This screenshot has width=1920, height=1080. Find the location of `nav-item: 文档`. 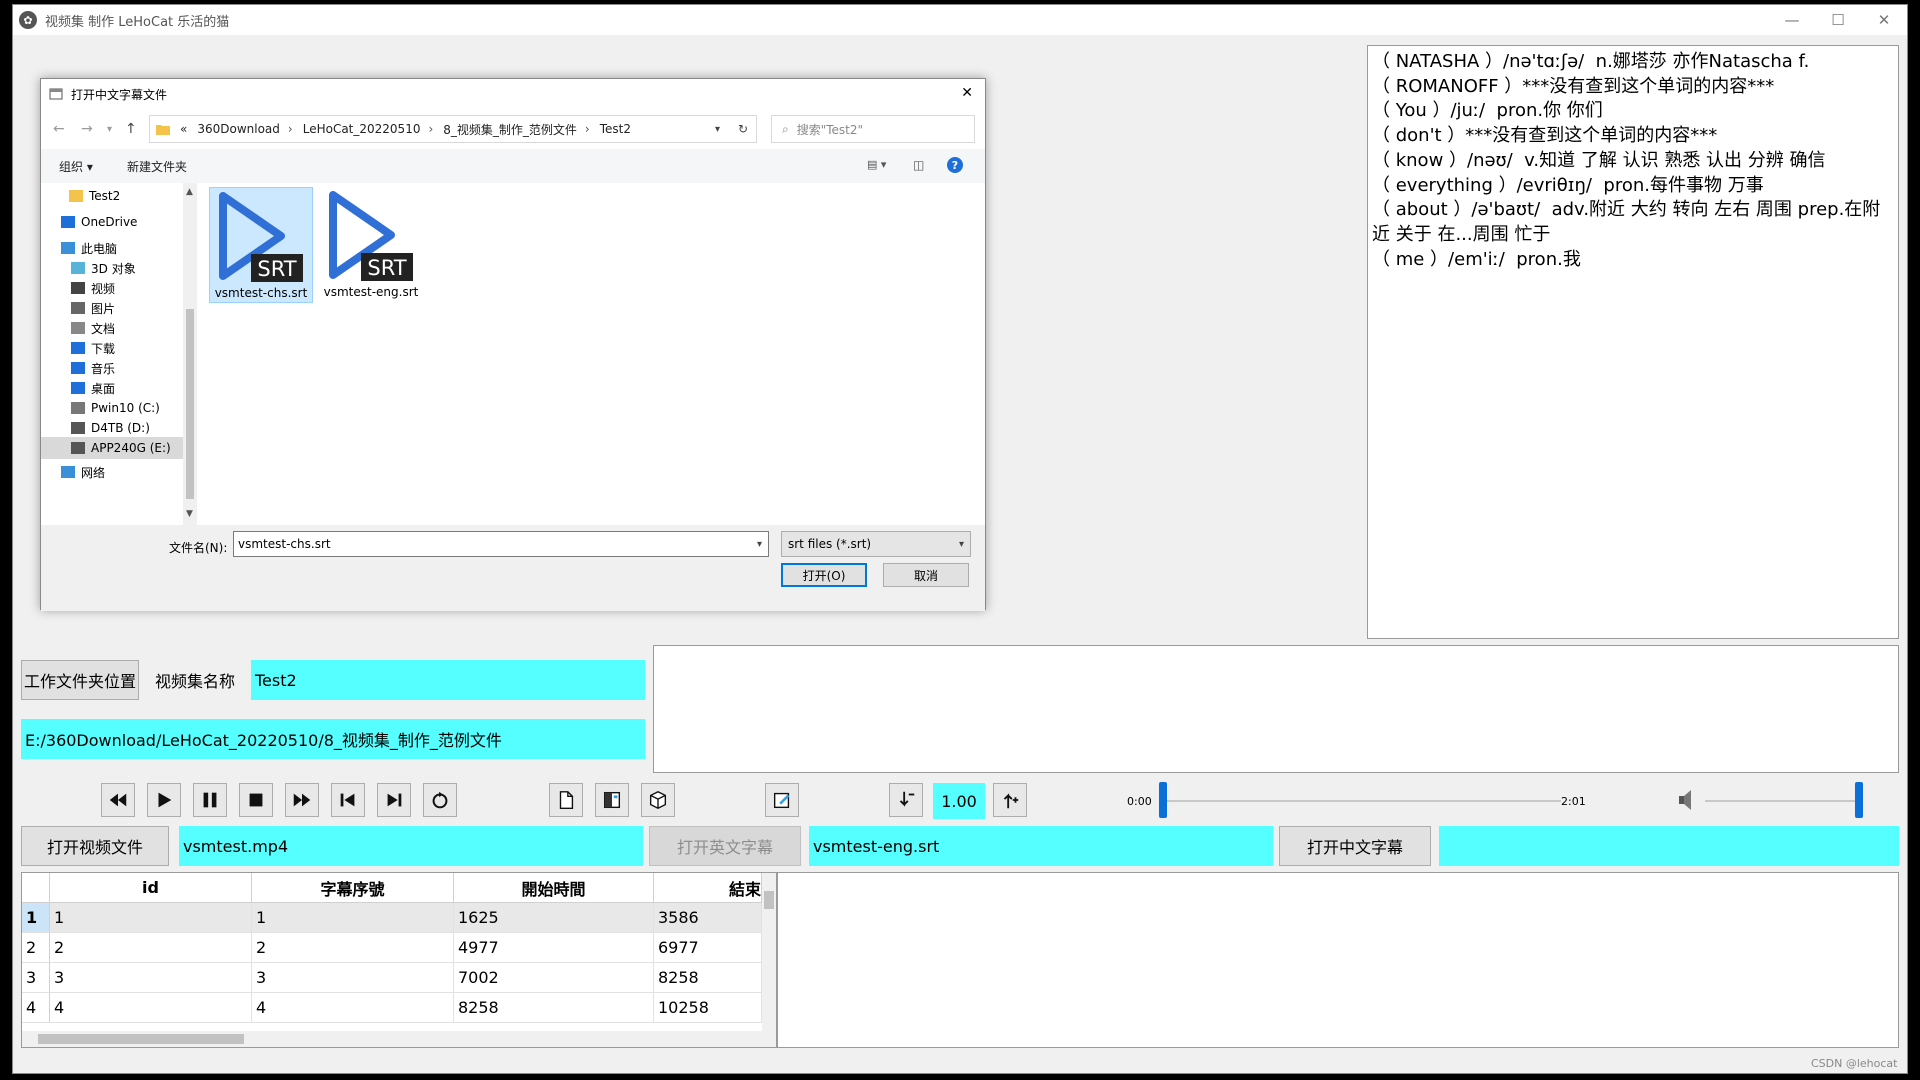

nav-item: 文档 is located at coordinates (127, 328).